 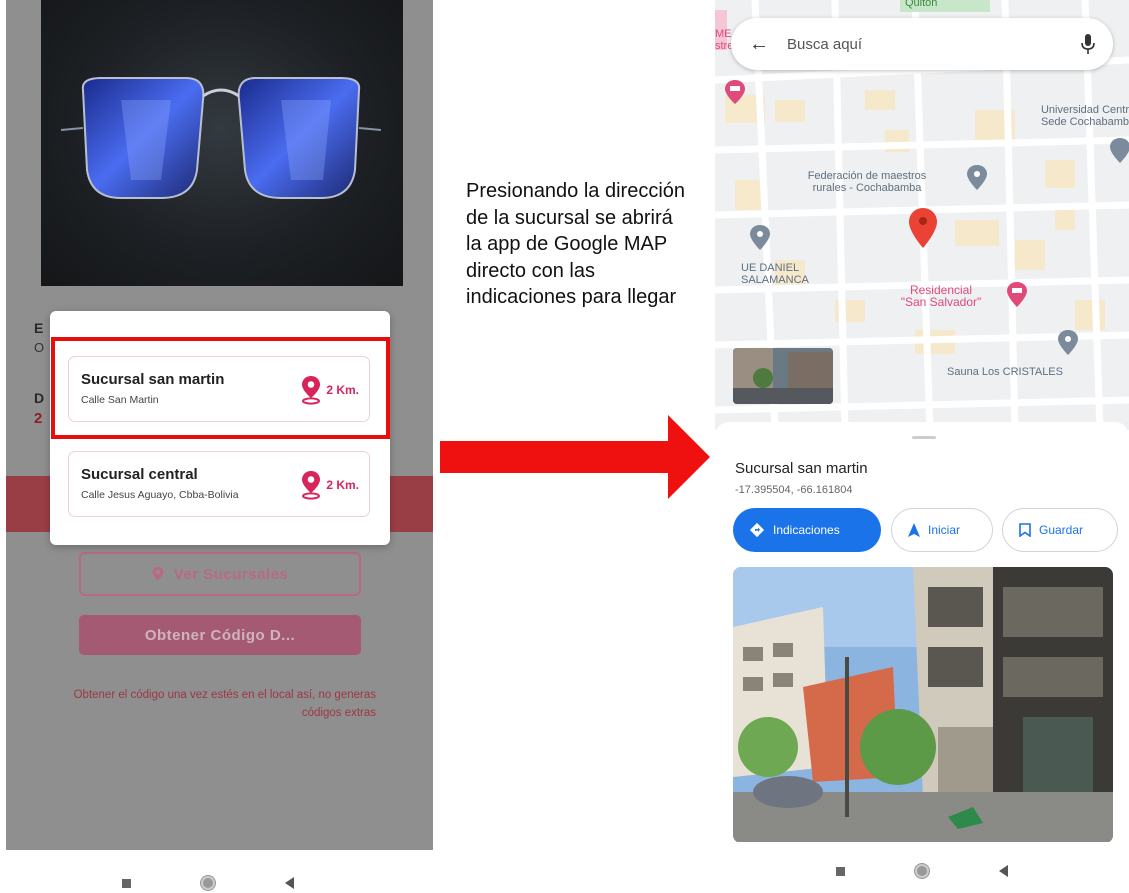 I want to click on branch-address: Calle Jesus Aguayo, Cbba-Bolivia, so click(x=160, y=495).